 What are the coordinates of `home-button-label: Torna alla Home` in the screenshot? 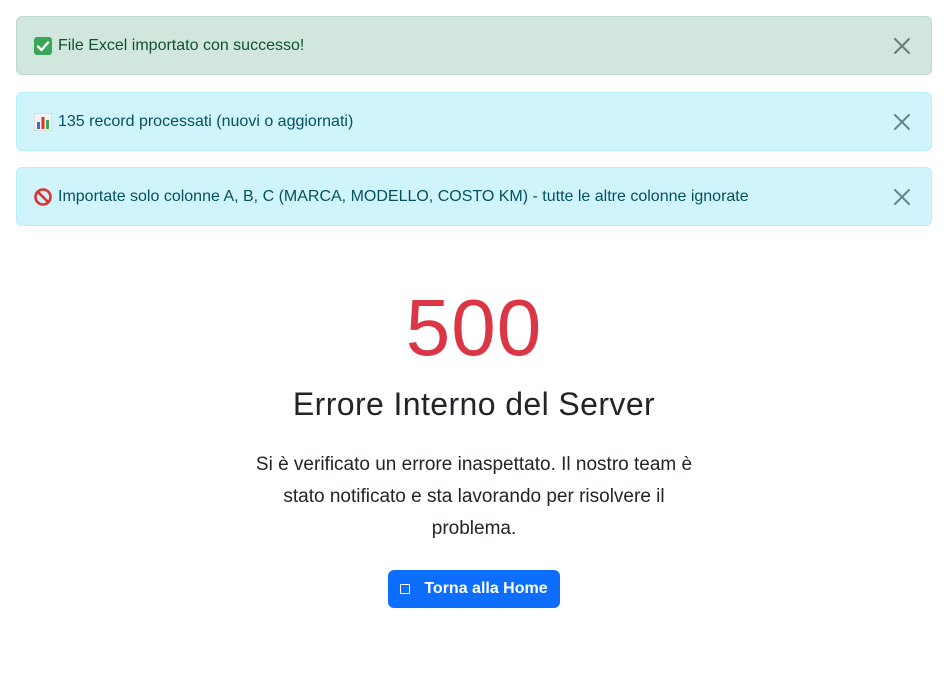 It's located at (486, 588).